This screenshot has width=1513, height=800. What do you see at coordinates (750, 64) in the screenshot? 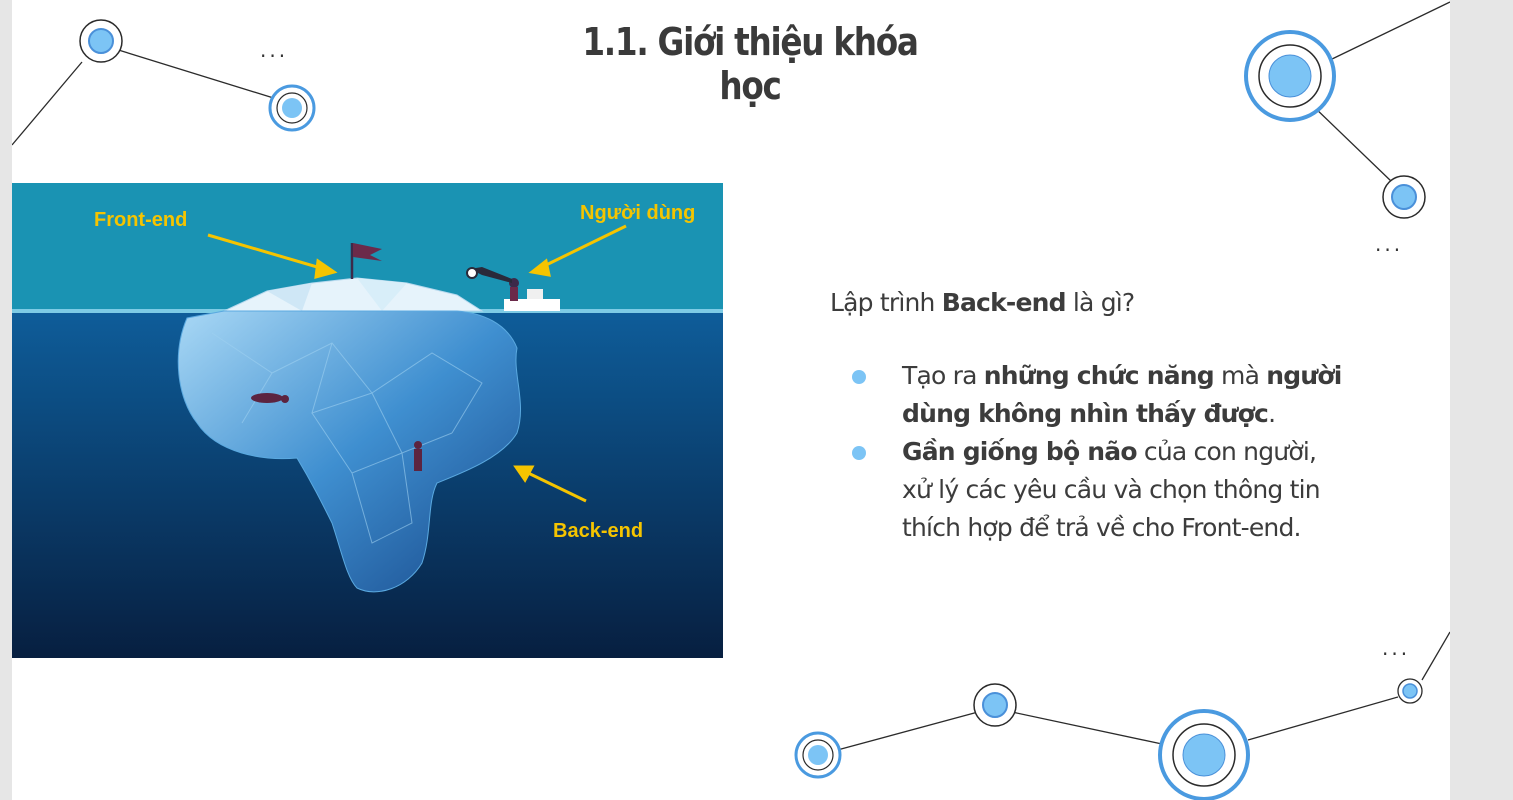
I see `slide-title: 1.1. Giới thiệu khóa học` at bounding box center [750, 64].